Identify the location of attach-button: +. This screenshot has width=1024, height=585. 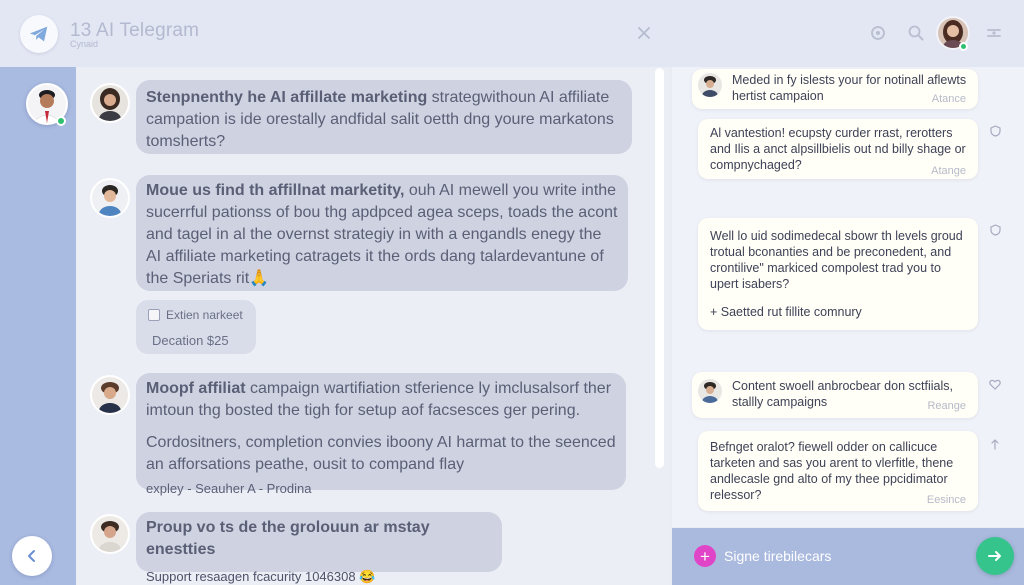
(705, 556).